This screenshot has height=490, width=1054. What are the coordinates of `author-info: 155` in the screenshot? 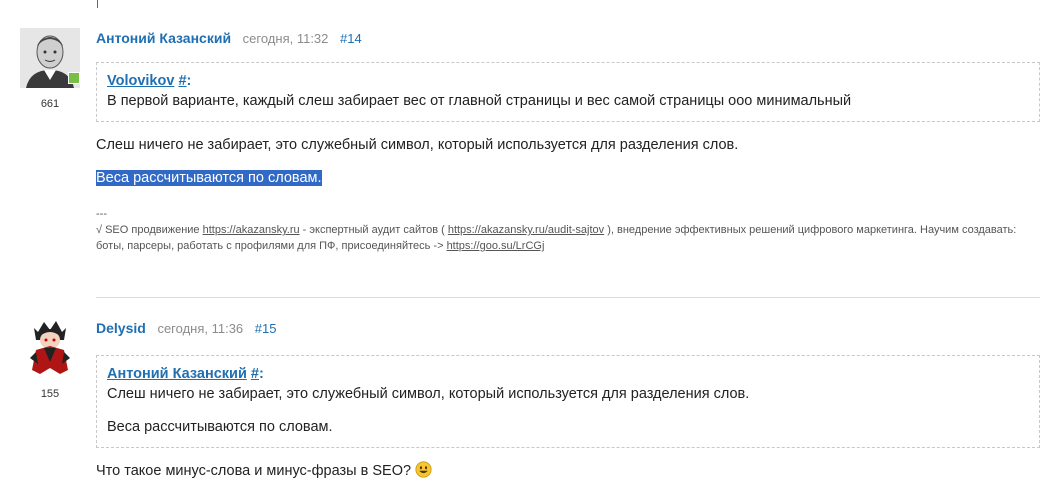 It's located at (50, 359).